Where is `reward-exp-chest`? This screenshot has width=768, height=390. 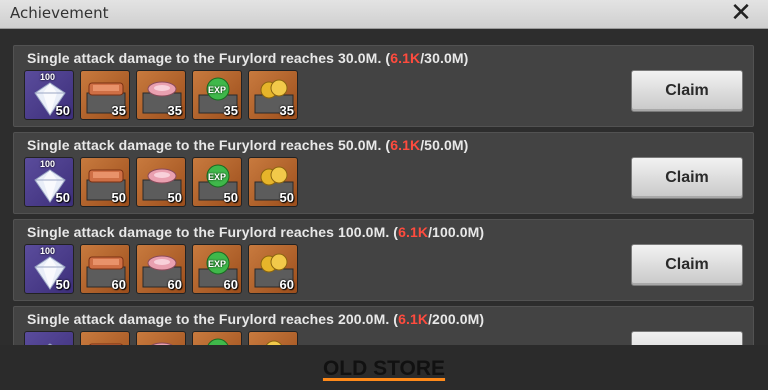 reward-exp-chest is located at coordinates (217, 338).